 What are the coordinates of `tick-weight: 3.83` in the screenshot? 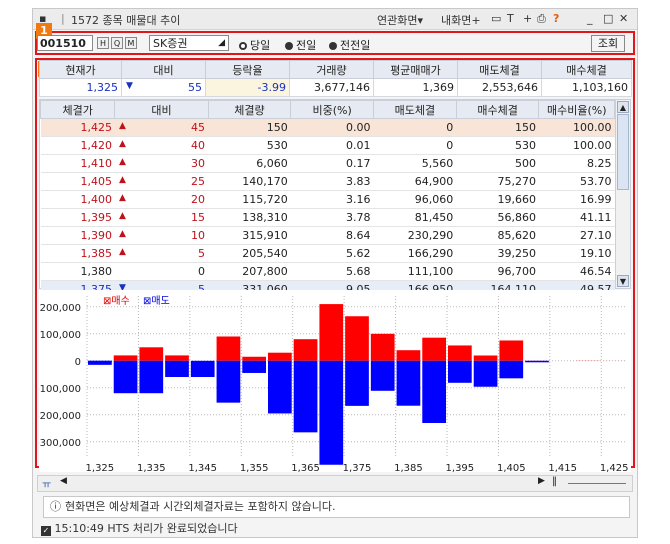 It's located at (332, 181).